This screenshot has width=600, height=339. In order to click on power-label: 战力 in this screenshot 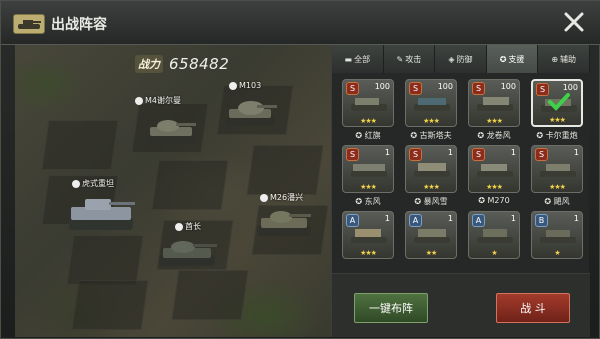, I will do `click(149, 64)`.